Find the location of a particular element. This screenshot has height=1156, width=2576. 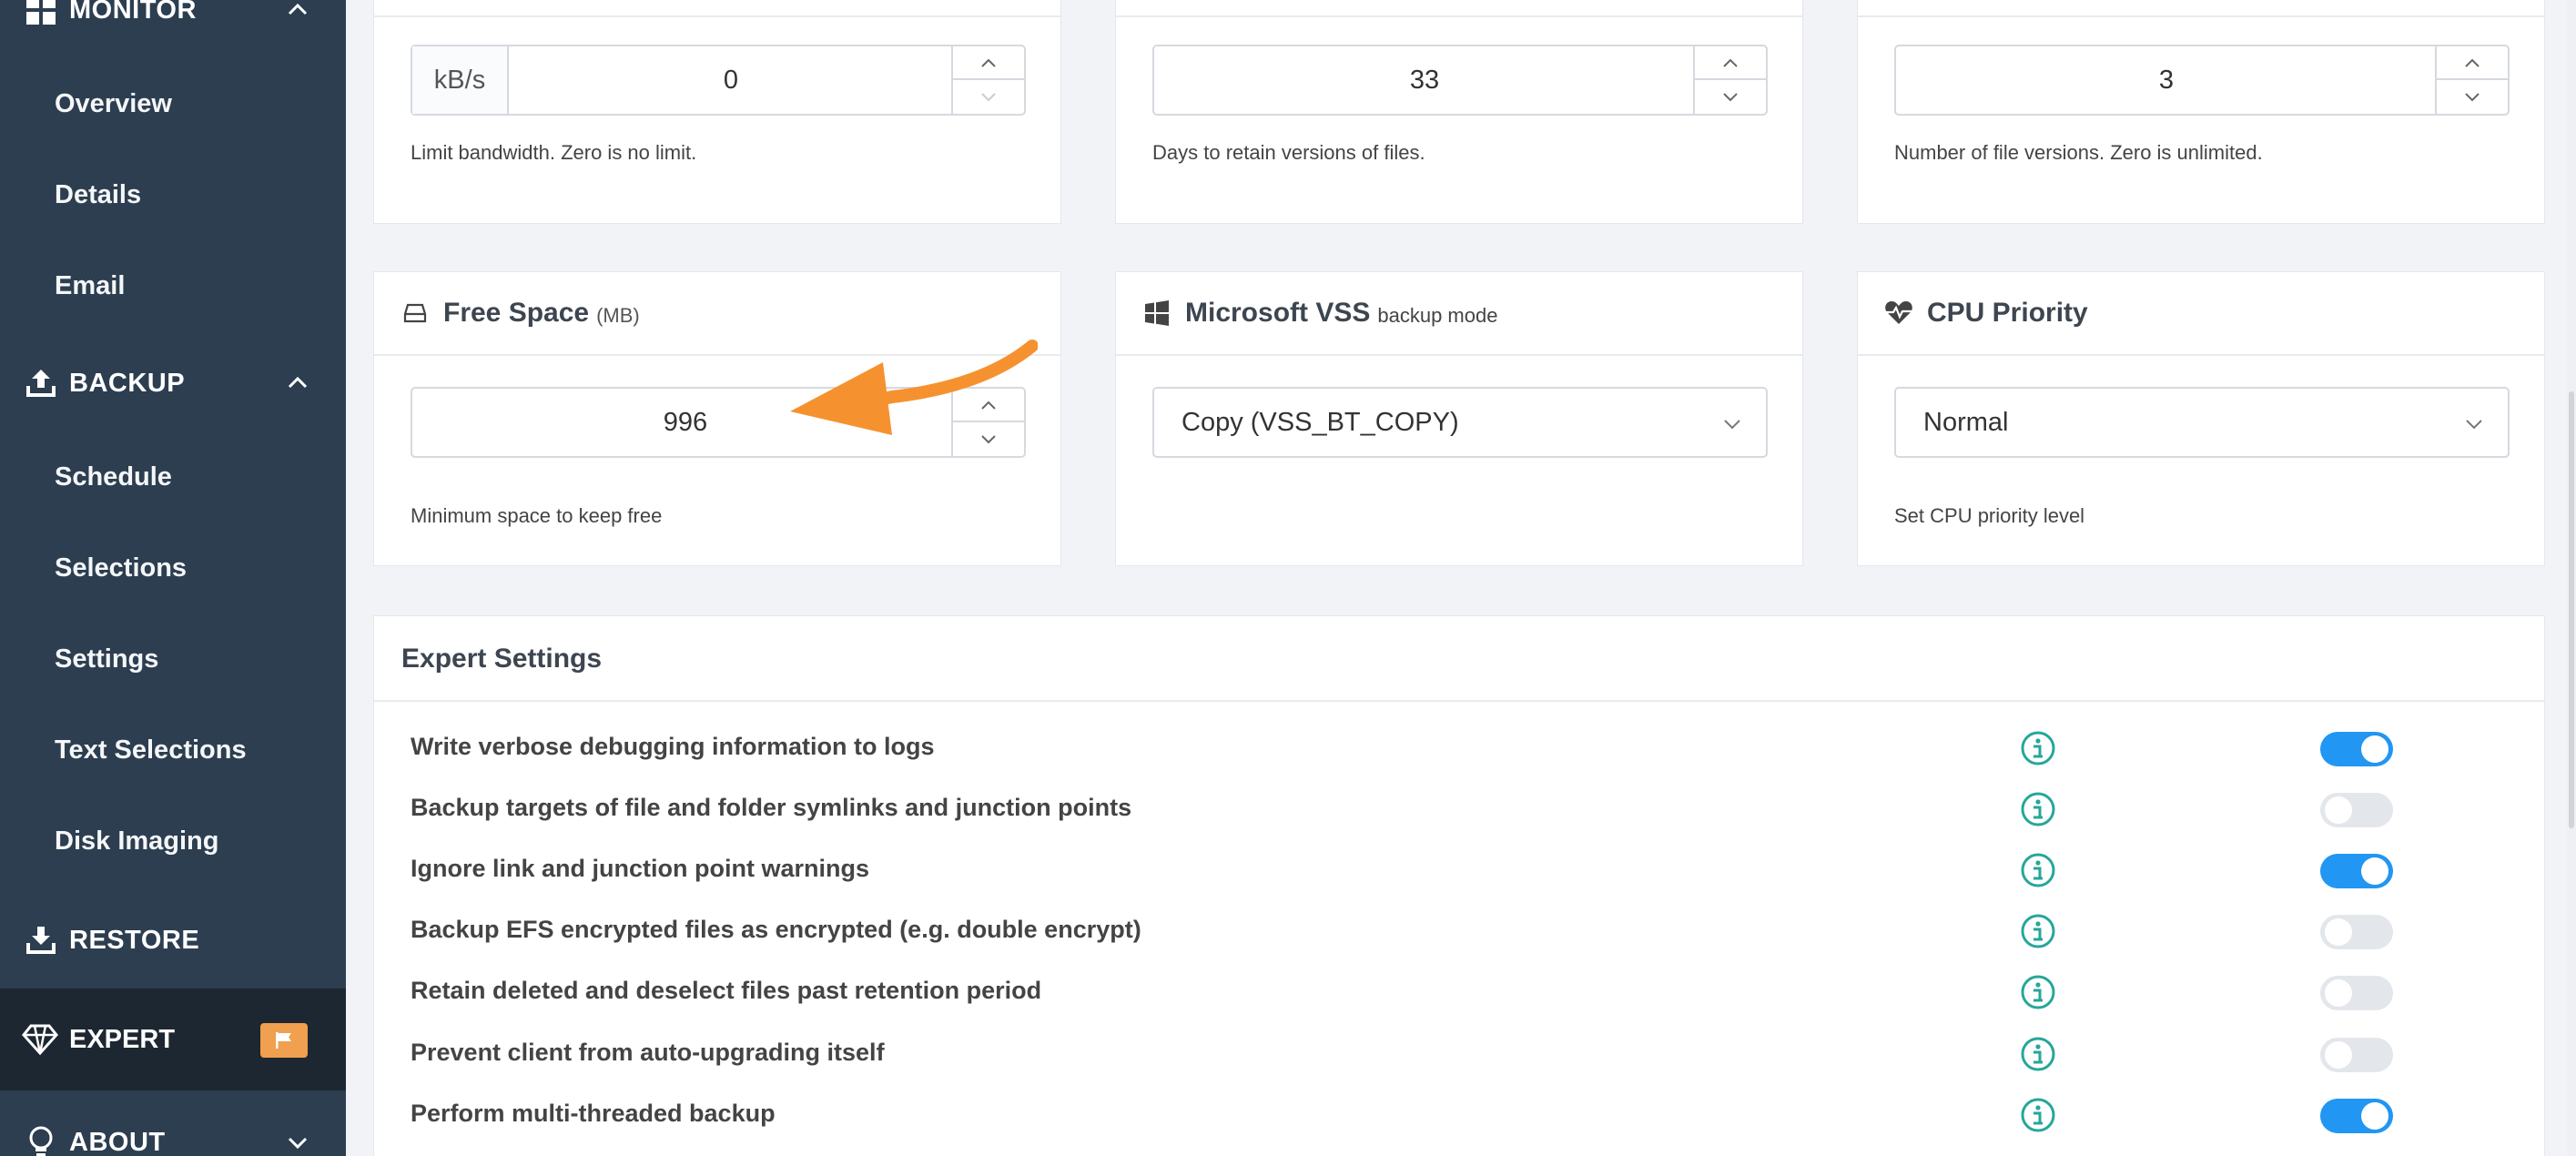

flag-badge is located at coordinates (284, 1040).